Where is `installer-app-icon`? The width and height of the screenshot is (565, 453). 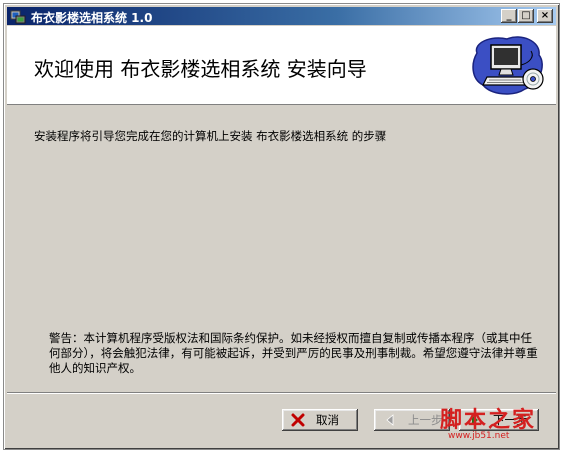 installer-app-icon is located at coordinates (18, 16).